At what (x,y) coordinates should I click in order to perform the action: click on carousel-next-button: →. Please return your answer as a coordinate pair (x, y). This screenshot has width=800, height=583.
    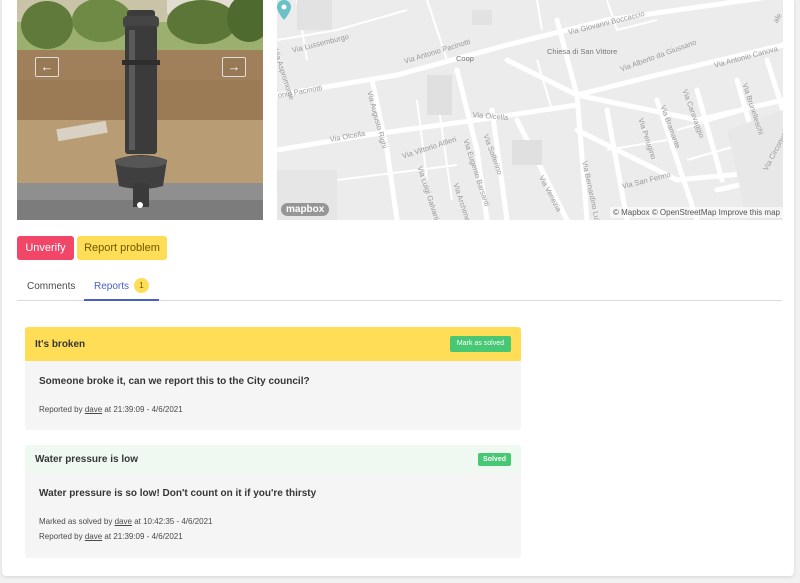
    Looking at the image, I should click on (234, 67).